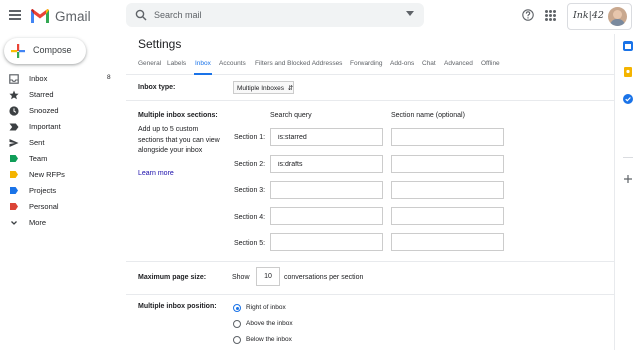 The width and height of the screenshot is (640, 350). What do you see at coordinates (269, 323) in the screenshot?
I see `radio-label: Above the inbox` at bounding box center [269, 323].